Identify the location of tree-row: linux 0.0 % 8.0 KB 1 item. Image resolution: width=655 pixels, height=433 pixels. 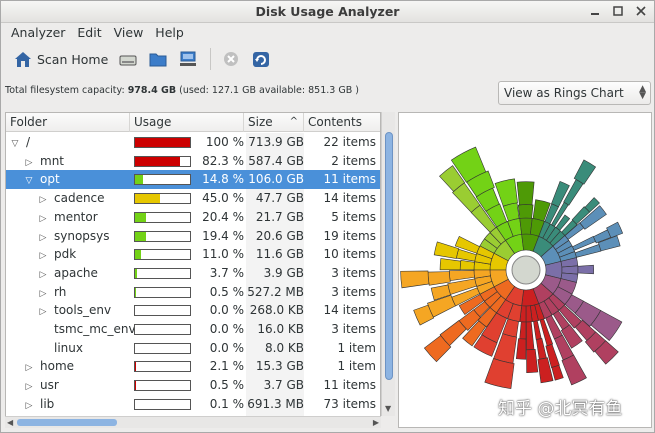
(193, 348).